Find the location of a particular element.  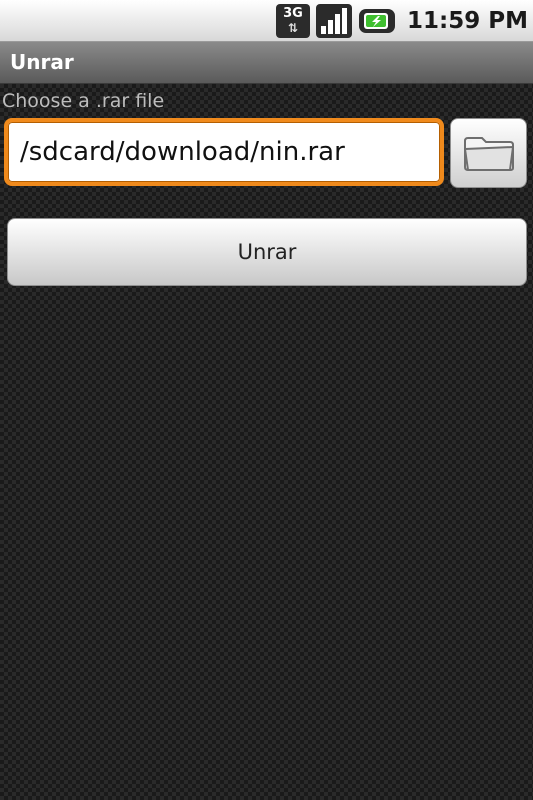

folder-icon is located at coordinates (488, 154).